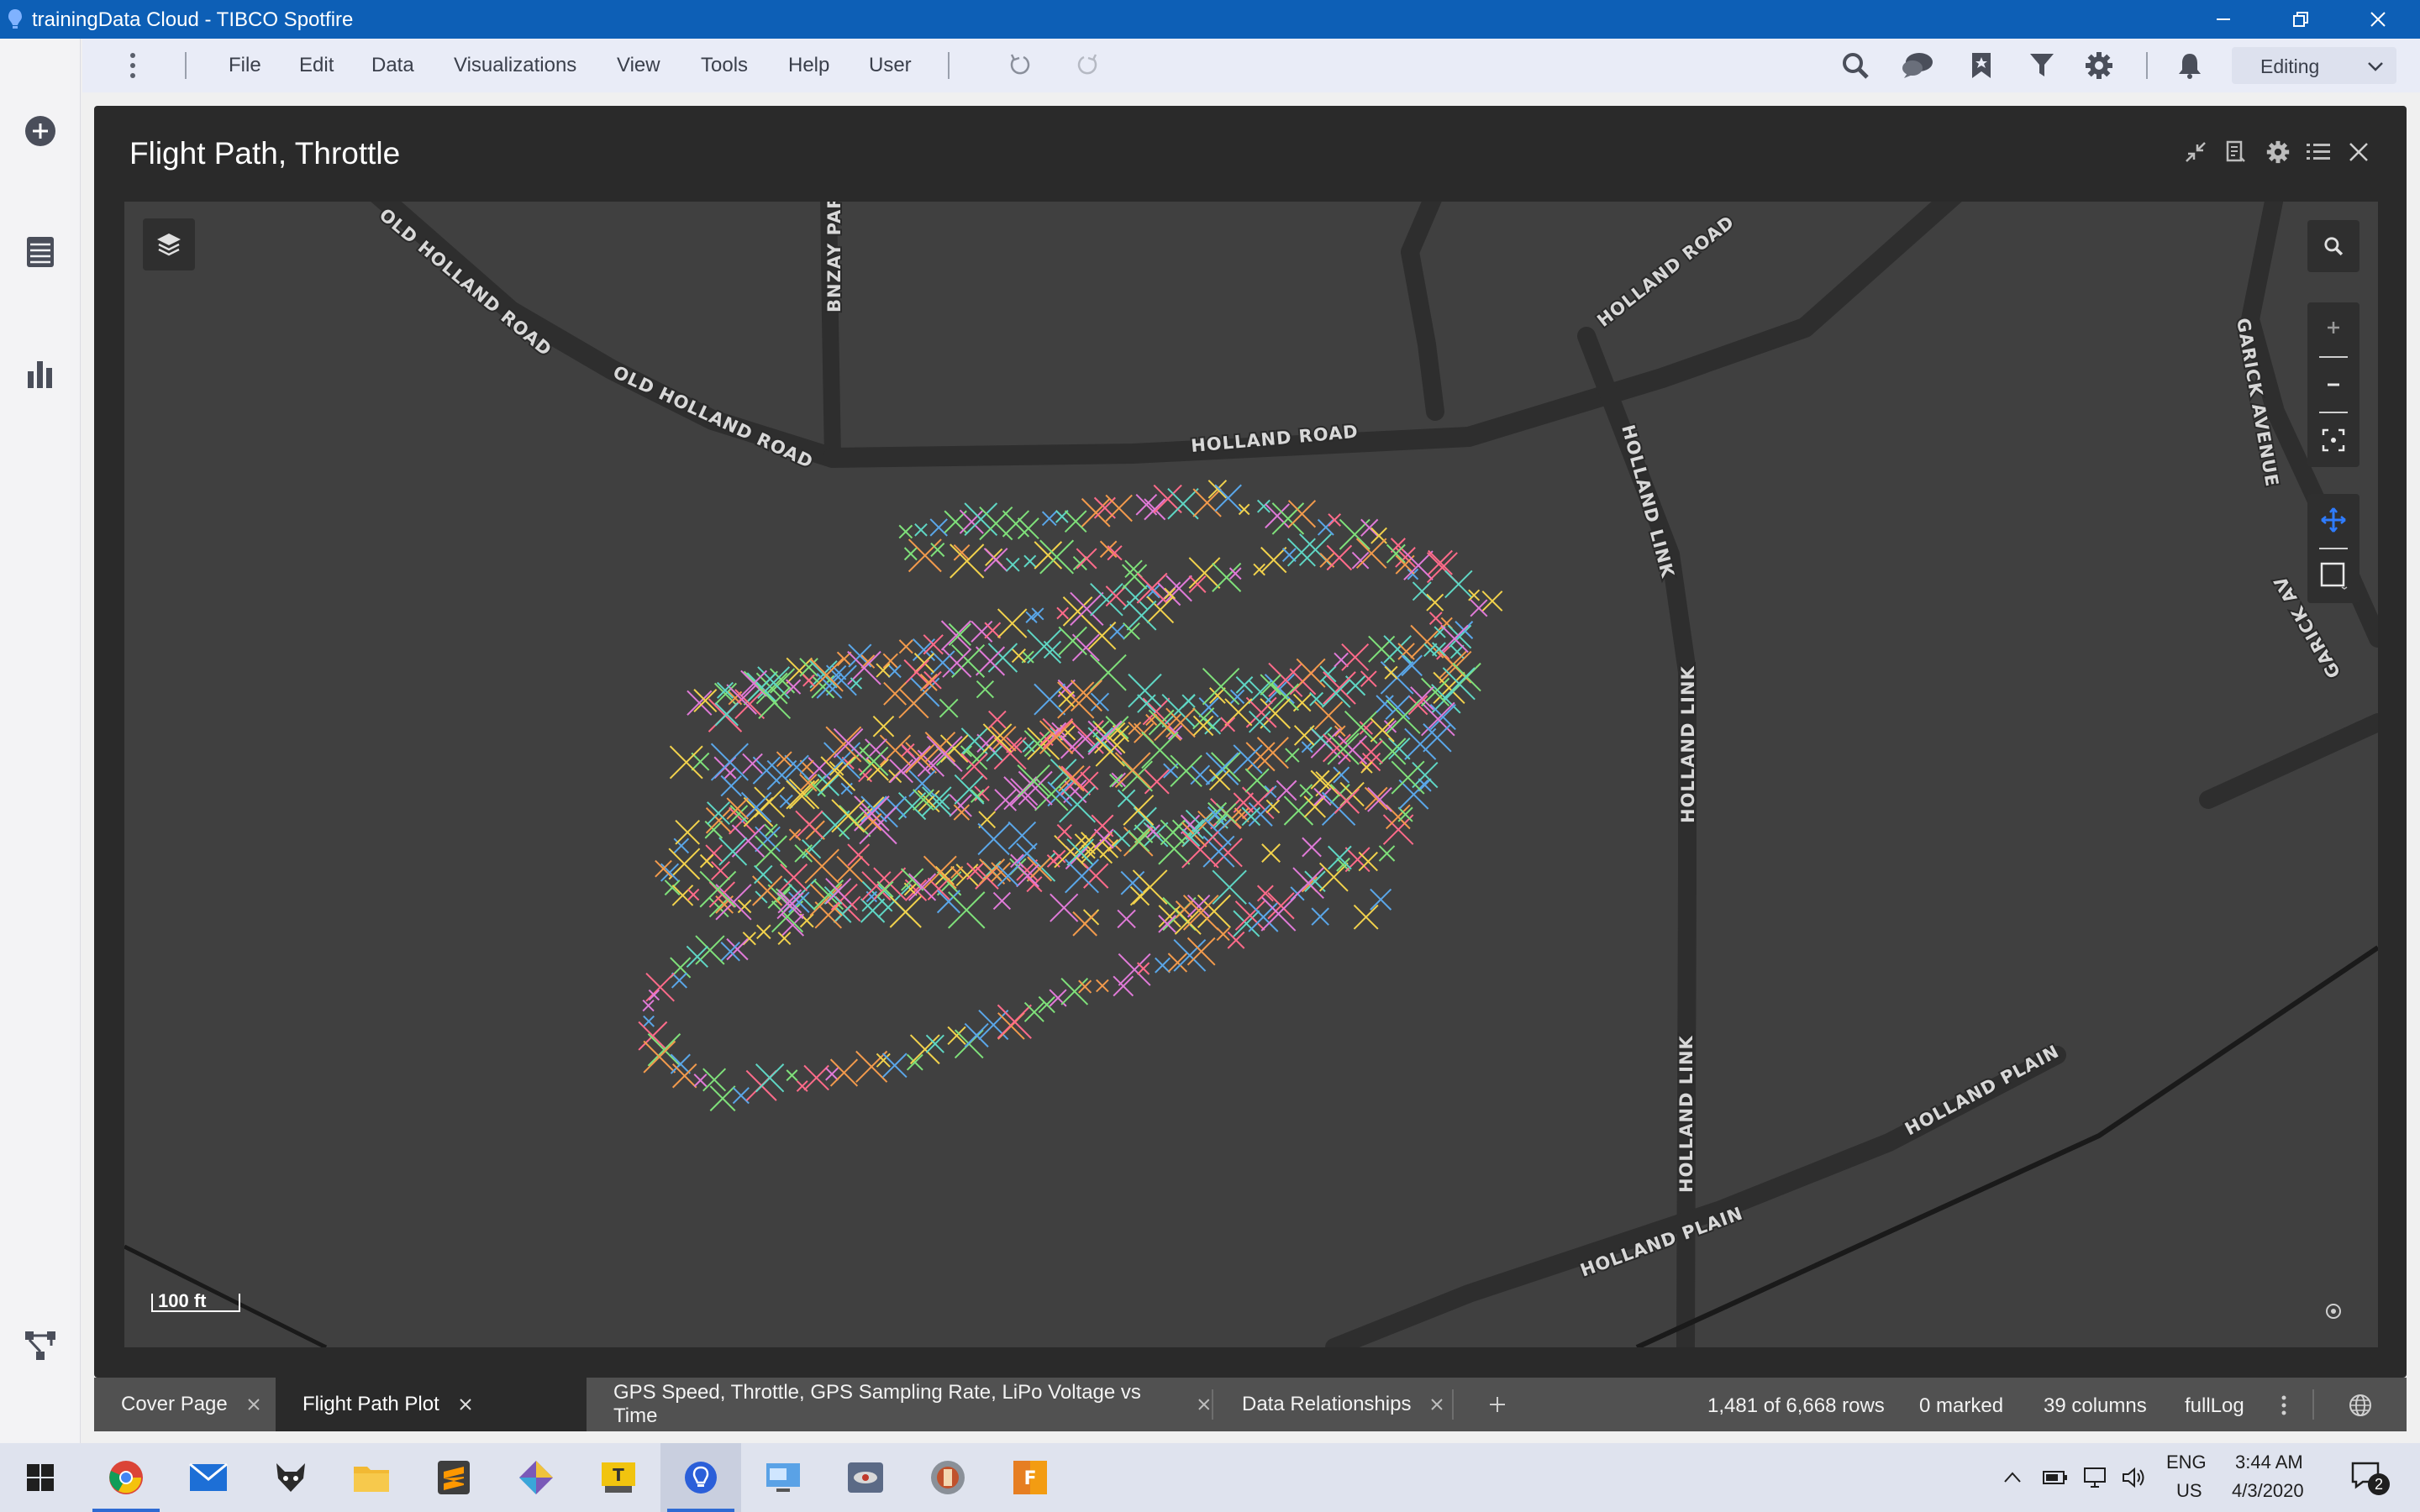 The width and height of the screenshot is (2420, 1512). Describe the element at coordinates (40, 373) in the screenshot. I see `visualizations-panel-button` at that location.